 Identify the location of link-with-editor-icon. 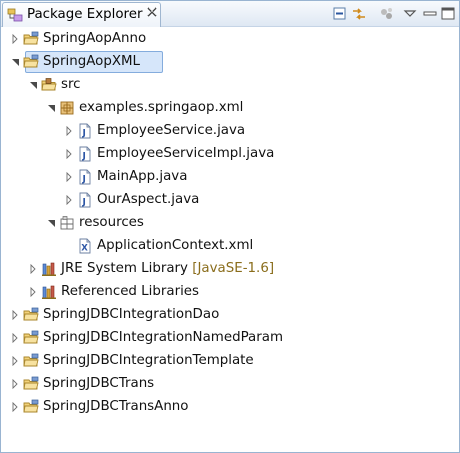
(359, 14).